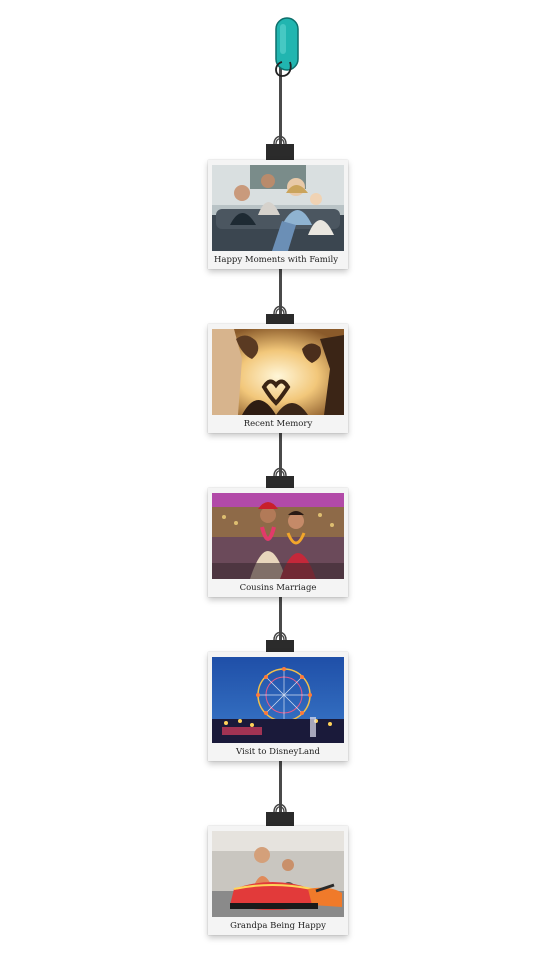 The height and width of the screenshot is (960, 540). What do you see at coordinates (278, 536) in the screenshot?
I see `wedding-photo` at bounding box center [278, 536].